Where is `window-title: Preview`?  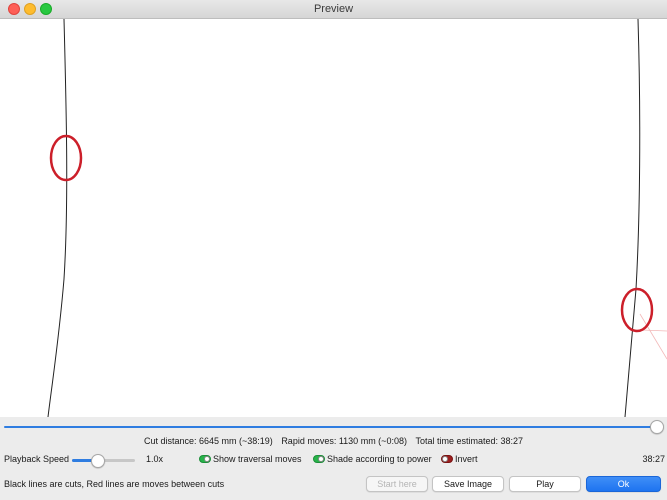 window-title: Preview is located at coordinates (333, 9).